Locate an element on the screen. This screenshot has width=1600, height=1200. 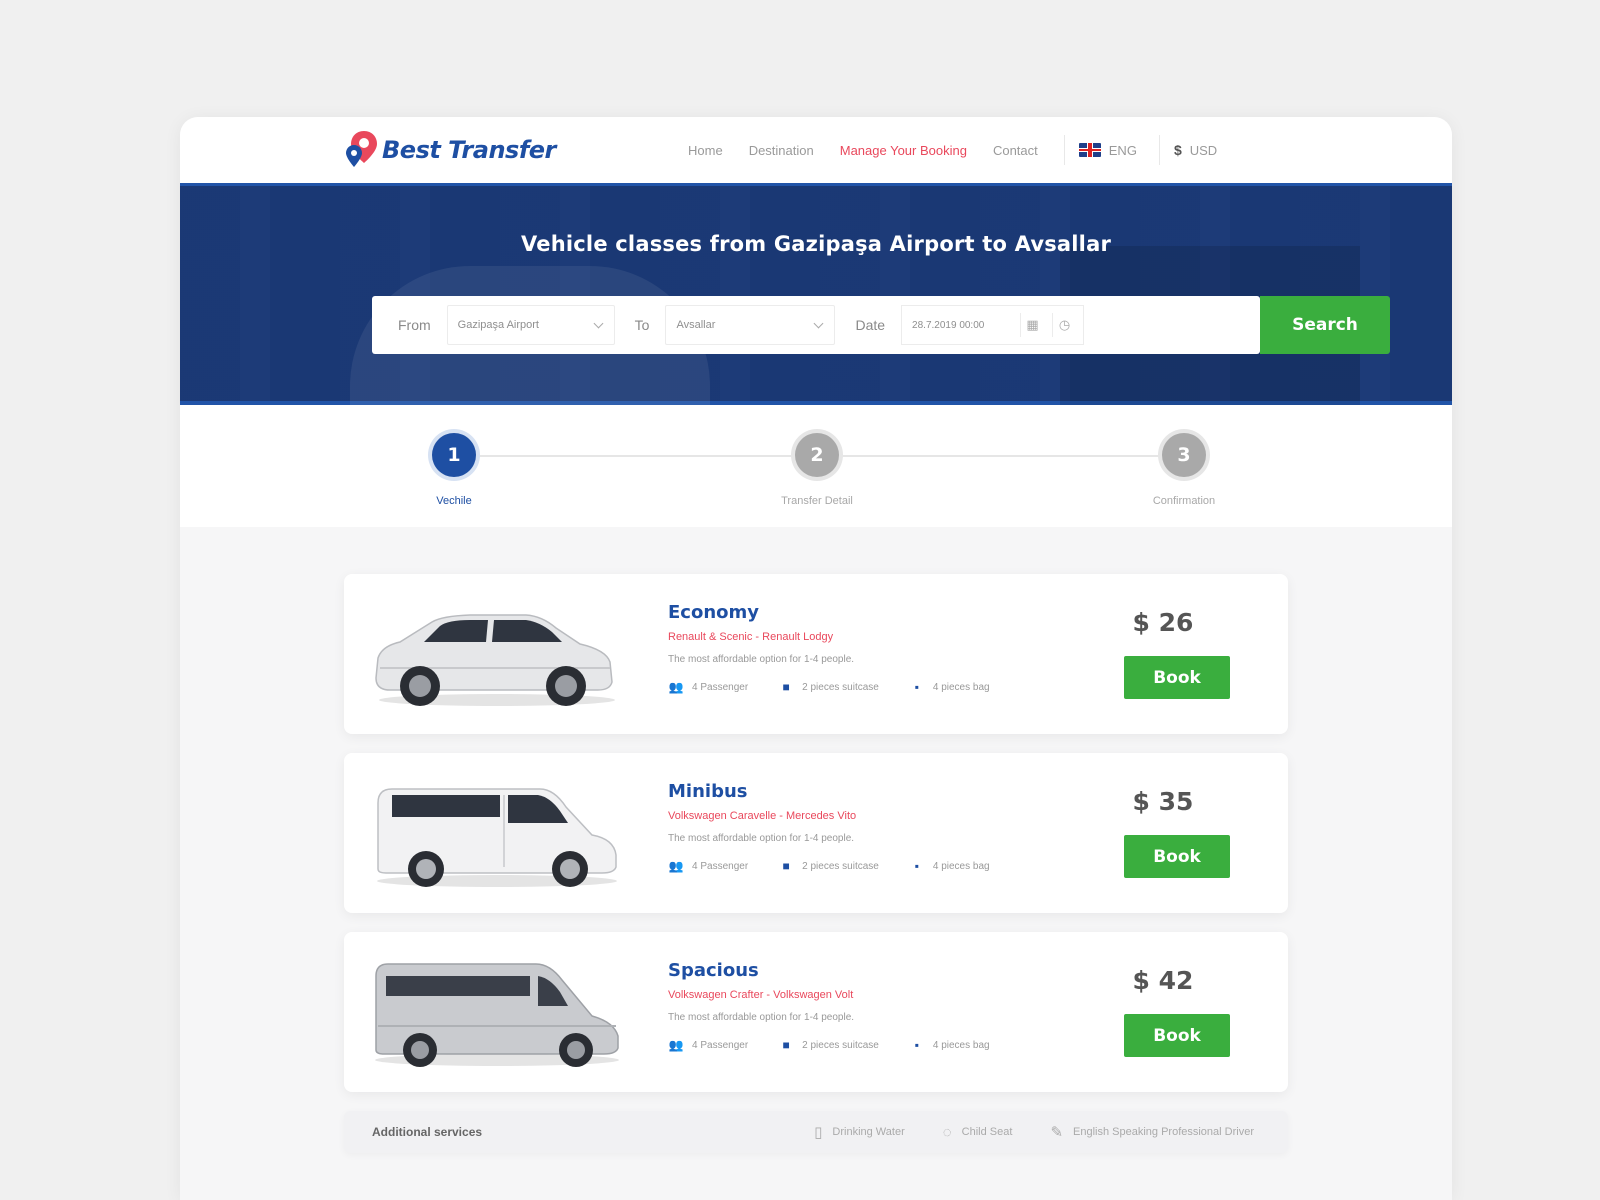
step-label: Confirmation is located at coordinates (1184, 501).